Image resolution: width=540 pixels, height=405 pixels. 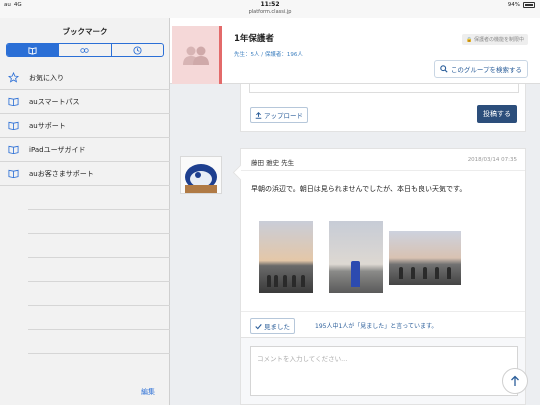 I want to click on group-member-count: 先生：5人 / 保護者：196人, so click(x=268, y=54).